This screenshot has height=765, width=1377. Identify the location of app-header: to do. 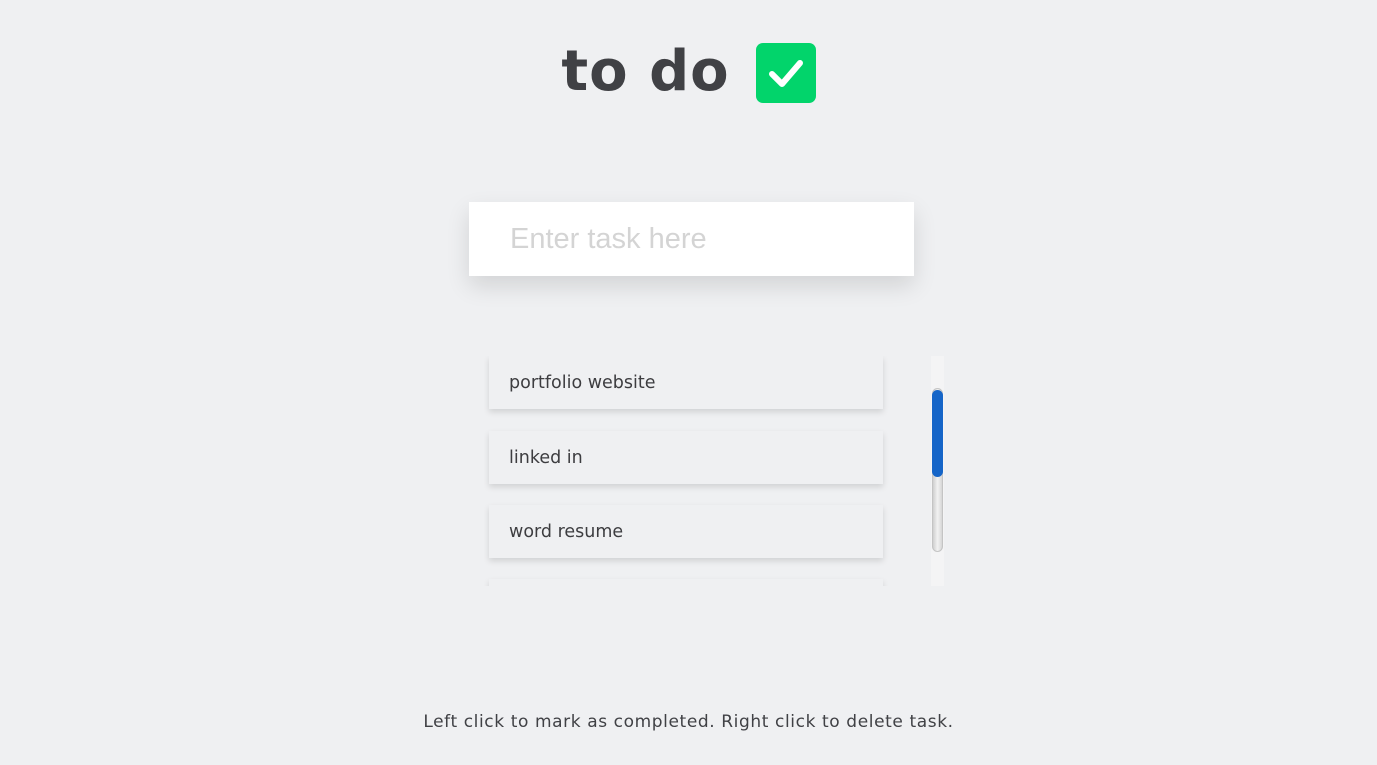
(688, 72).